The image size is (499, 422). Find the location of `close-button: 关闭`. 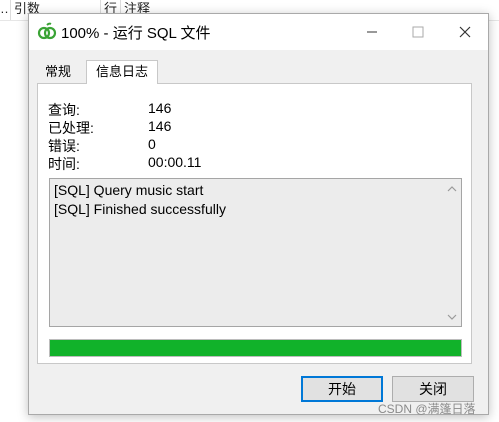

close-button: 关闭 is located at coordinates (433, 389).